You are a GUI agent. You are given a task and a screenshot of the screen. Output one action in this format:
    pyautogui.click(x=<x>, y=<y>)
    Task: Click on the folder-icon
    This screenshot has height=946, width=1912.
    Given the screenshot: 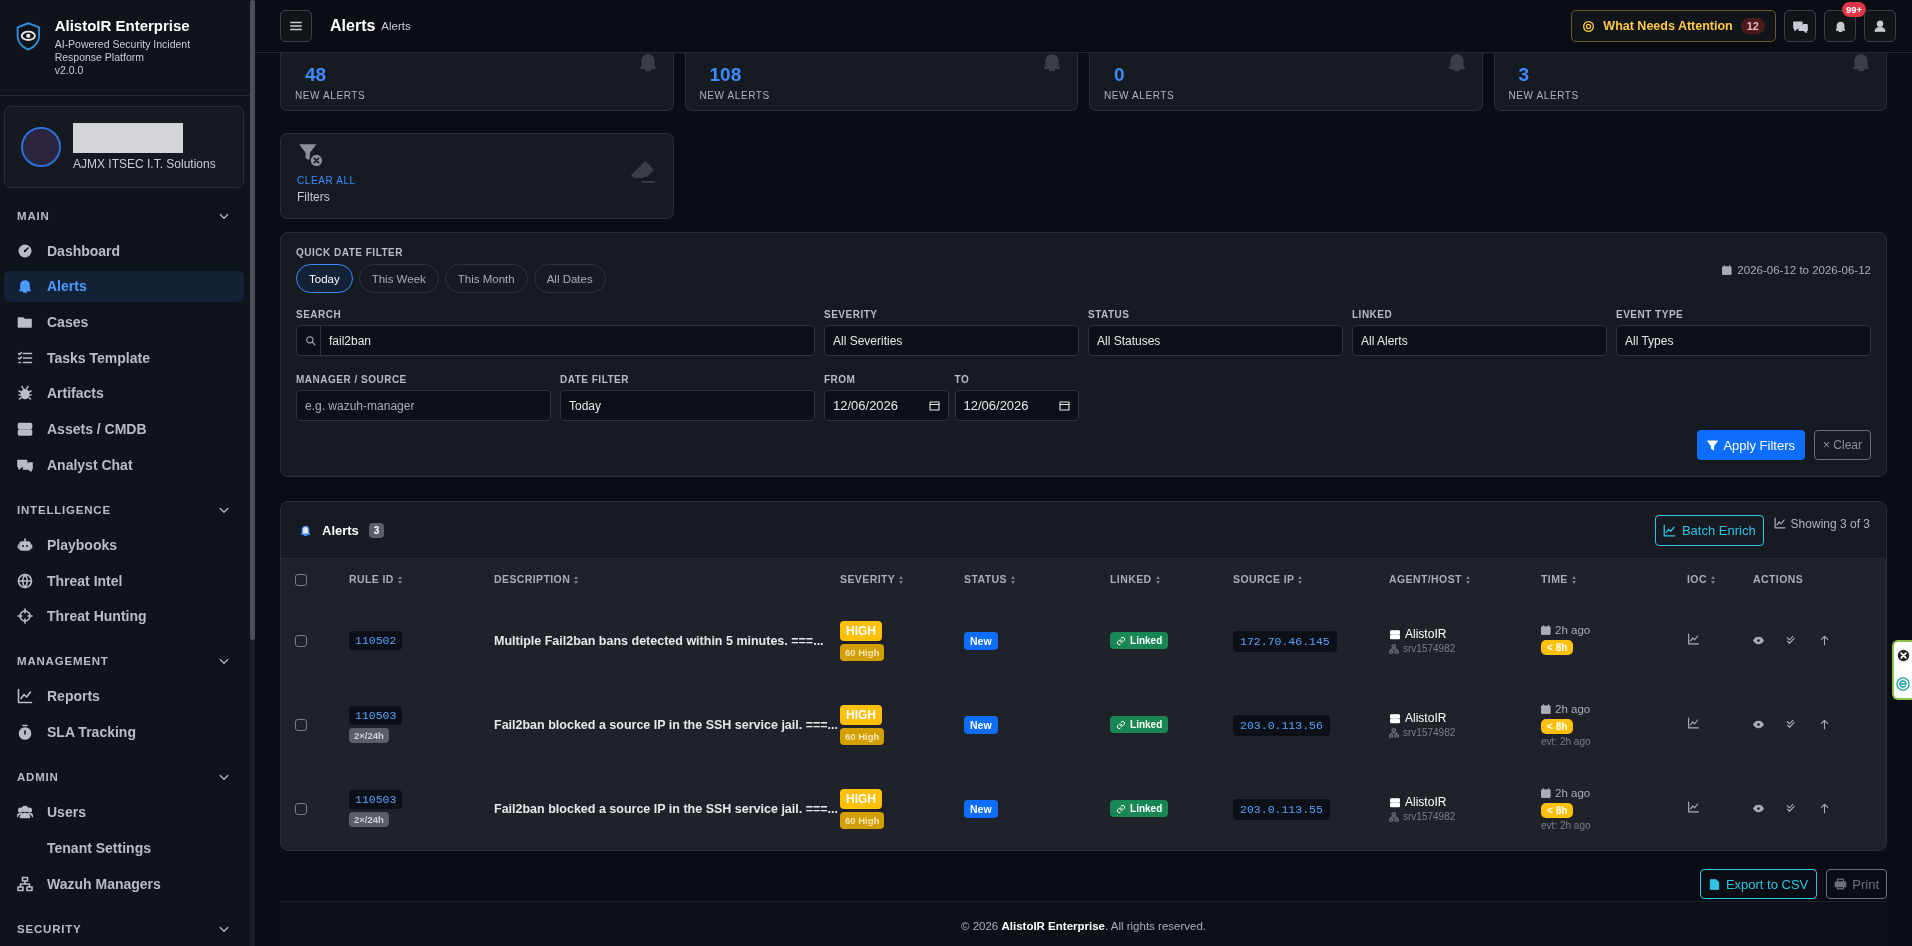 What is the action you would take?
    pyautogui.click(x=25, y=322)
    